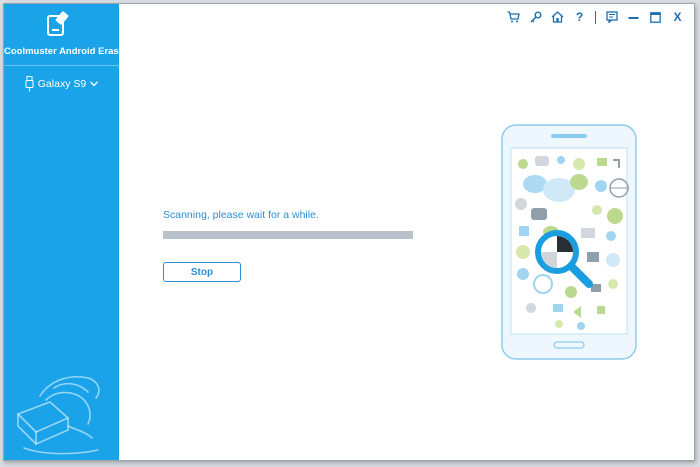 This screenshot has width=700, height=467. Describe the element at coordinates (58, 23) in the screenshot. I see `eraser-logo-icon` at that location.